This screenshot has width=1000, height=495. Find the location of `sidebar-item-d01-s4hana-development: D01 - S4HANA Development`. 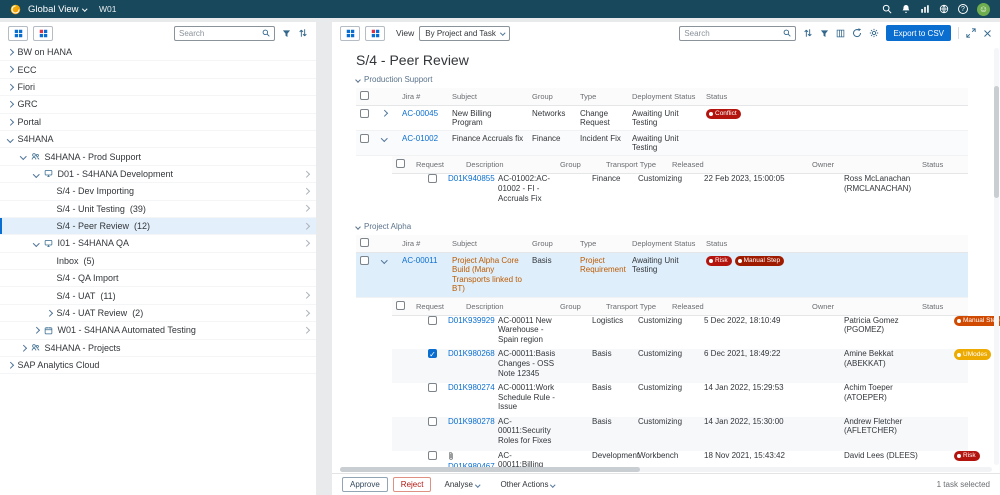

sidebar-item-d01-s4hana-development: D01 - S4HANA Development is located at coordinates (158, 175).